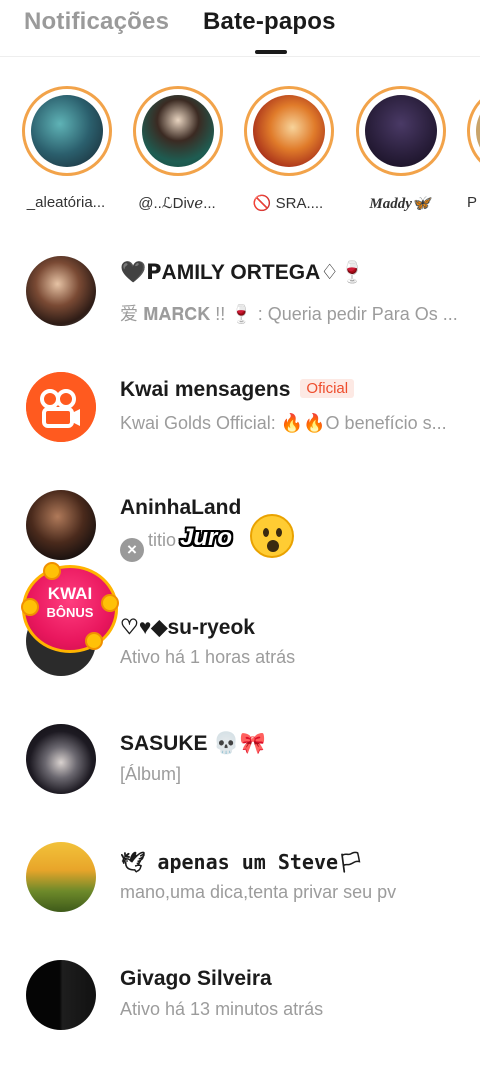  Describe the element at coordinates (193, 743) in the screenshot. I see `chat-title: SASUKE 💀🎀` at that location.